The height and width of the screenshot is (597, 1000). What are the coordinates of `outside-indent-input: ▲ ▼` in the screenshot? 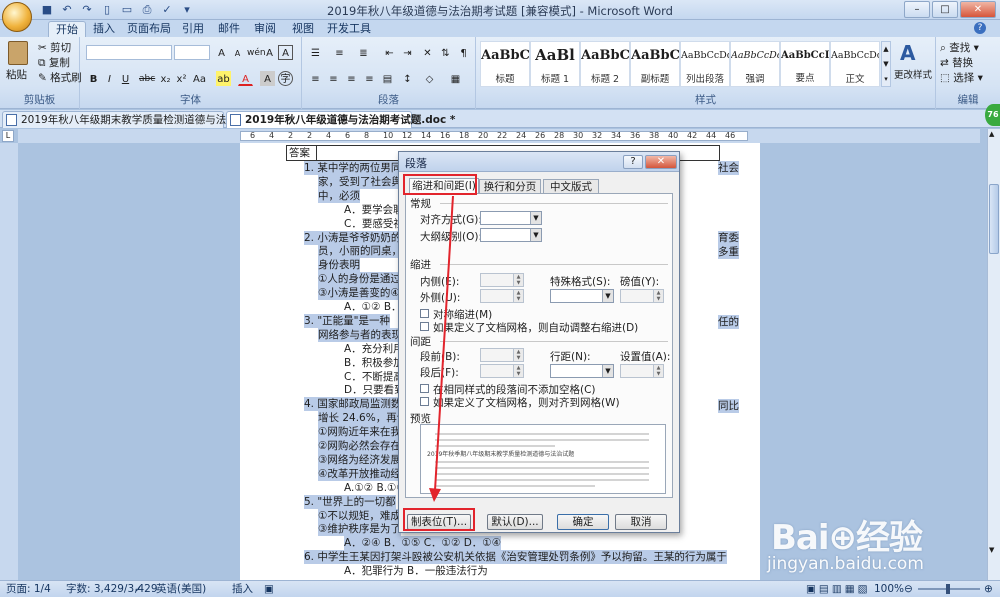 It's located at (502, 296).